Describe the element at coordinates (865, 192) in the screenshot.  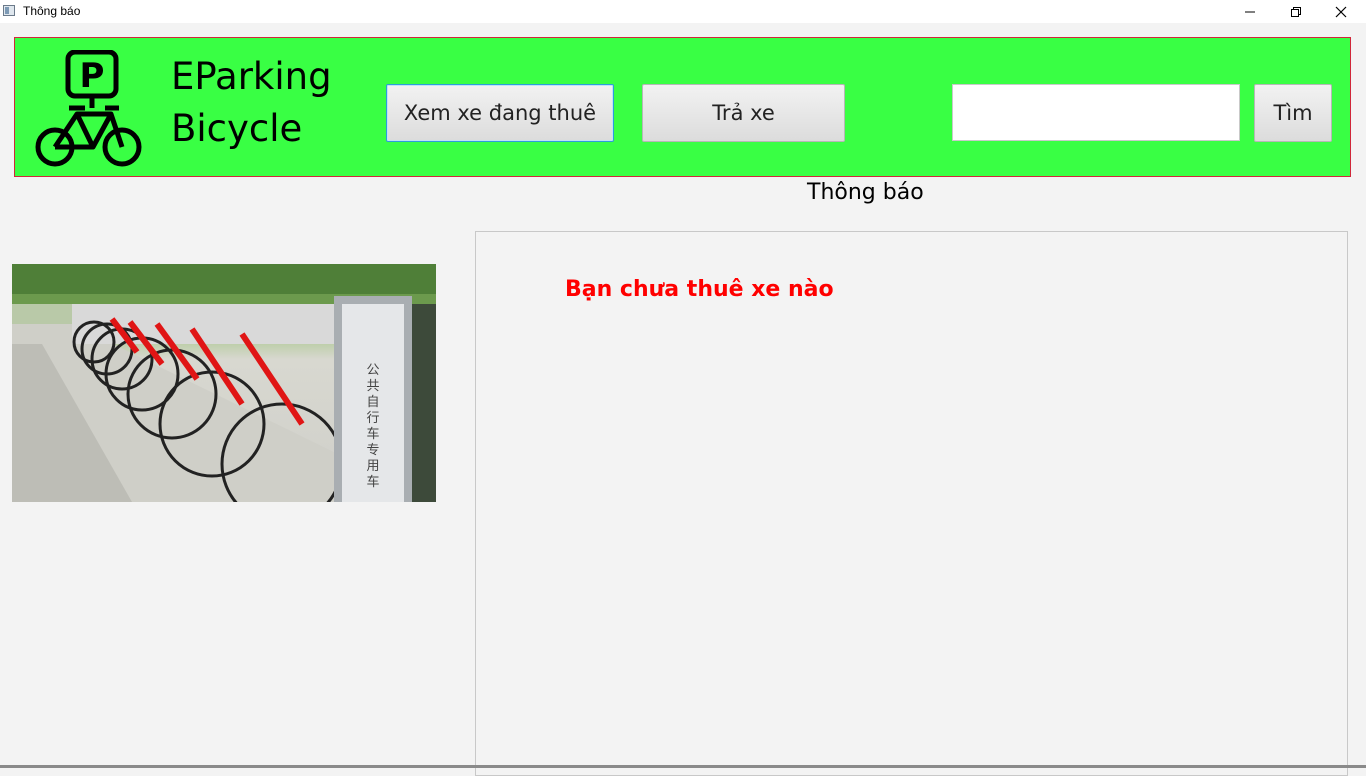
I see `notice-title: Thông báo` at that location.